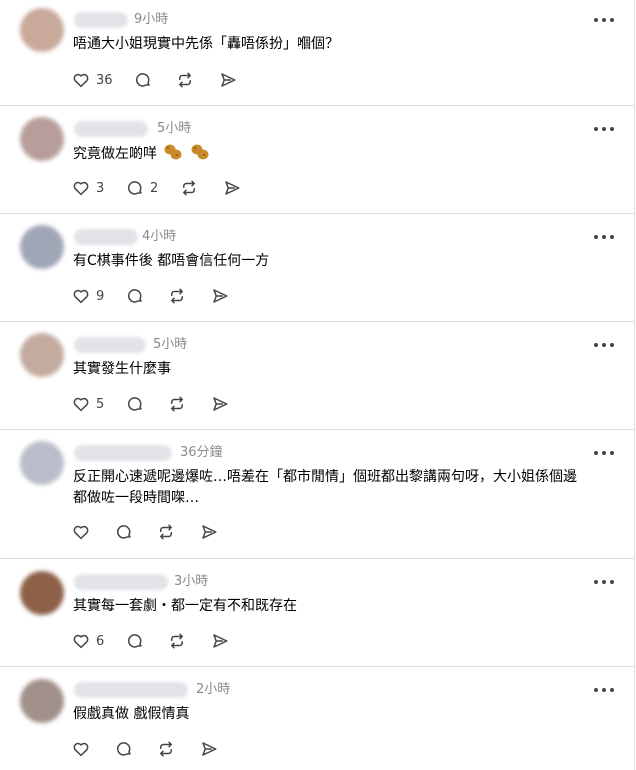 Image resolution: width=636 pixels, height=770 pixels. I want to click on like-button: 3, so click(88, 188).